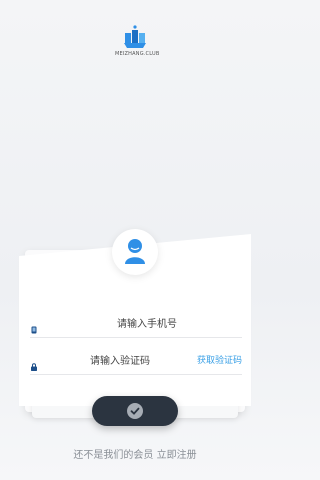  I want to click on app-logo: MEIZHANG.CLUB, so click(137, 46).